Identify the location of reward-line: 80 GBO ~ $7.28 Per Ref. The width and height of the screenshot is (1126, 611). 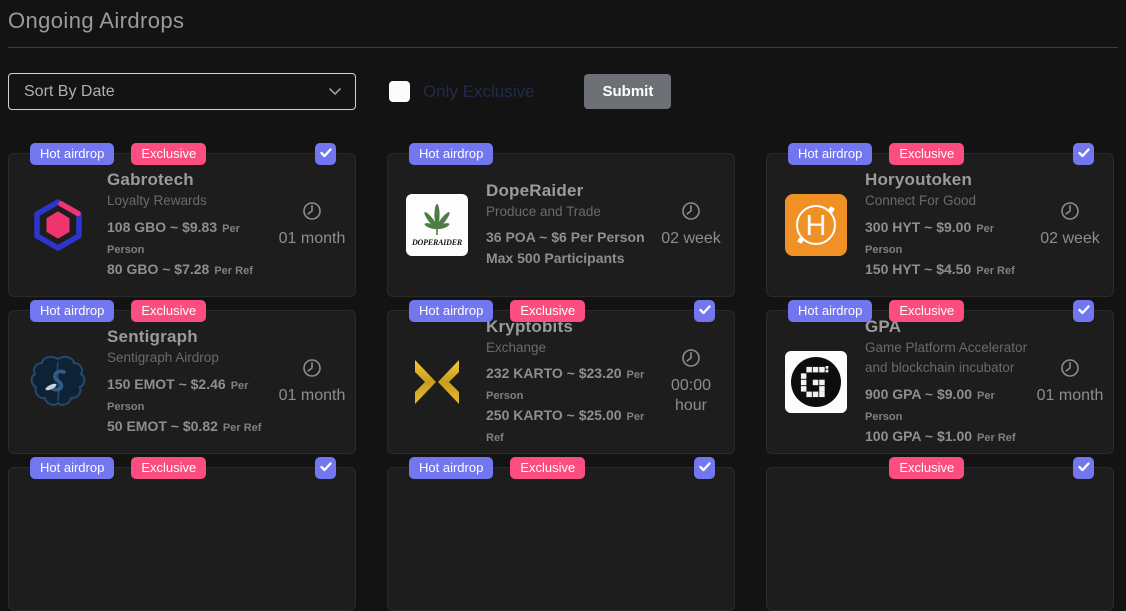
(180, 268).